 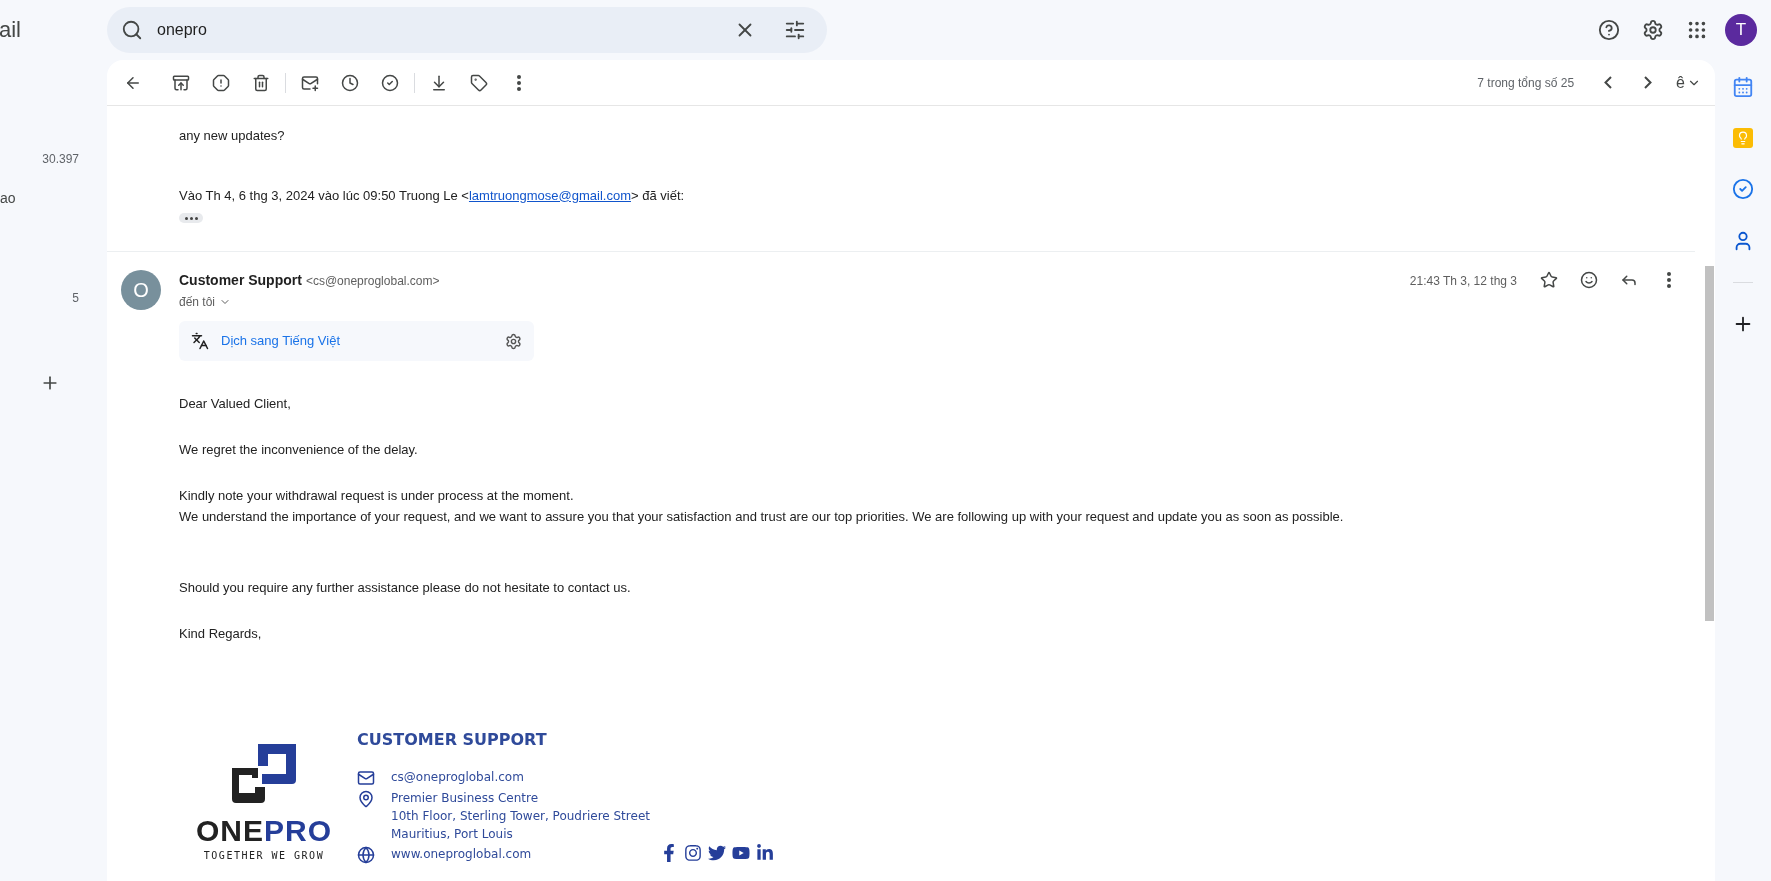 What do you see at coordinates (221, 634) in the screenshot?
I see `message-text: Kind Regards,` at bounding box center [221, 634].